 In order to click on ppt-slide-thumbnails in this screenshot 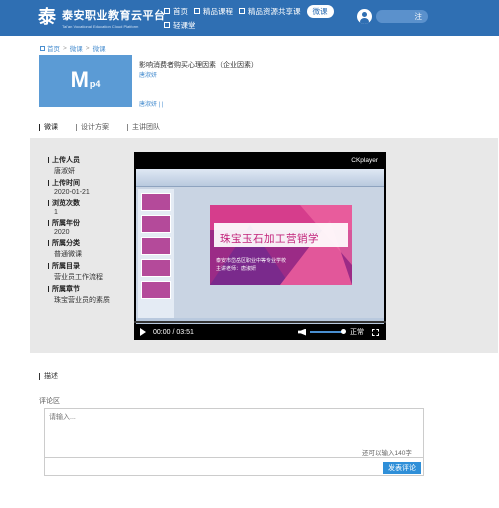, I will do `click(156, 254)`.